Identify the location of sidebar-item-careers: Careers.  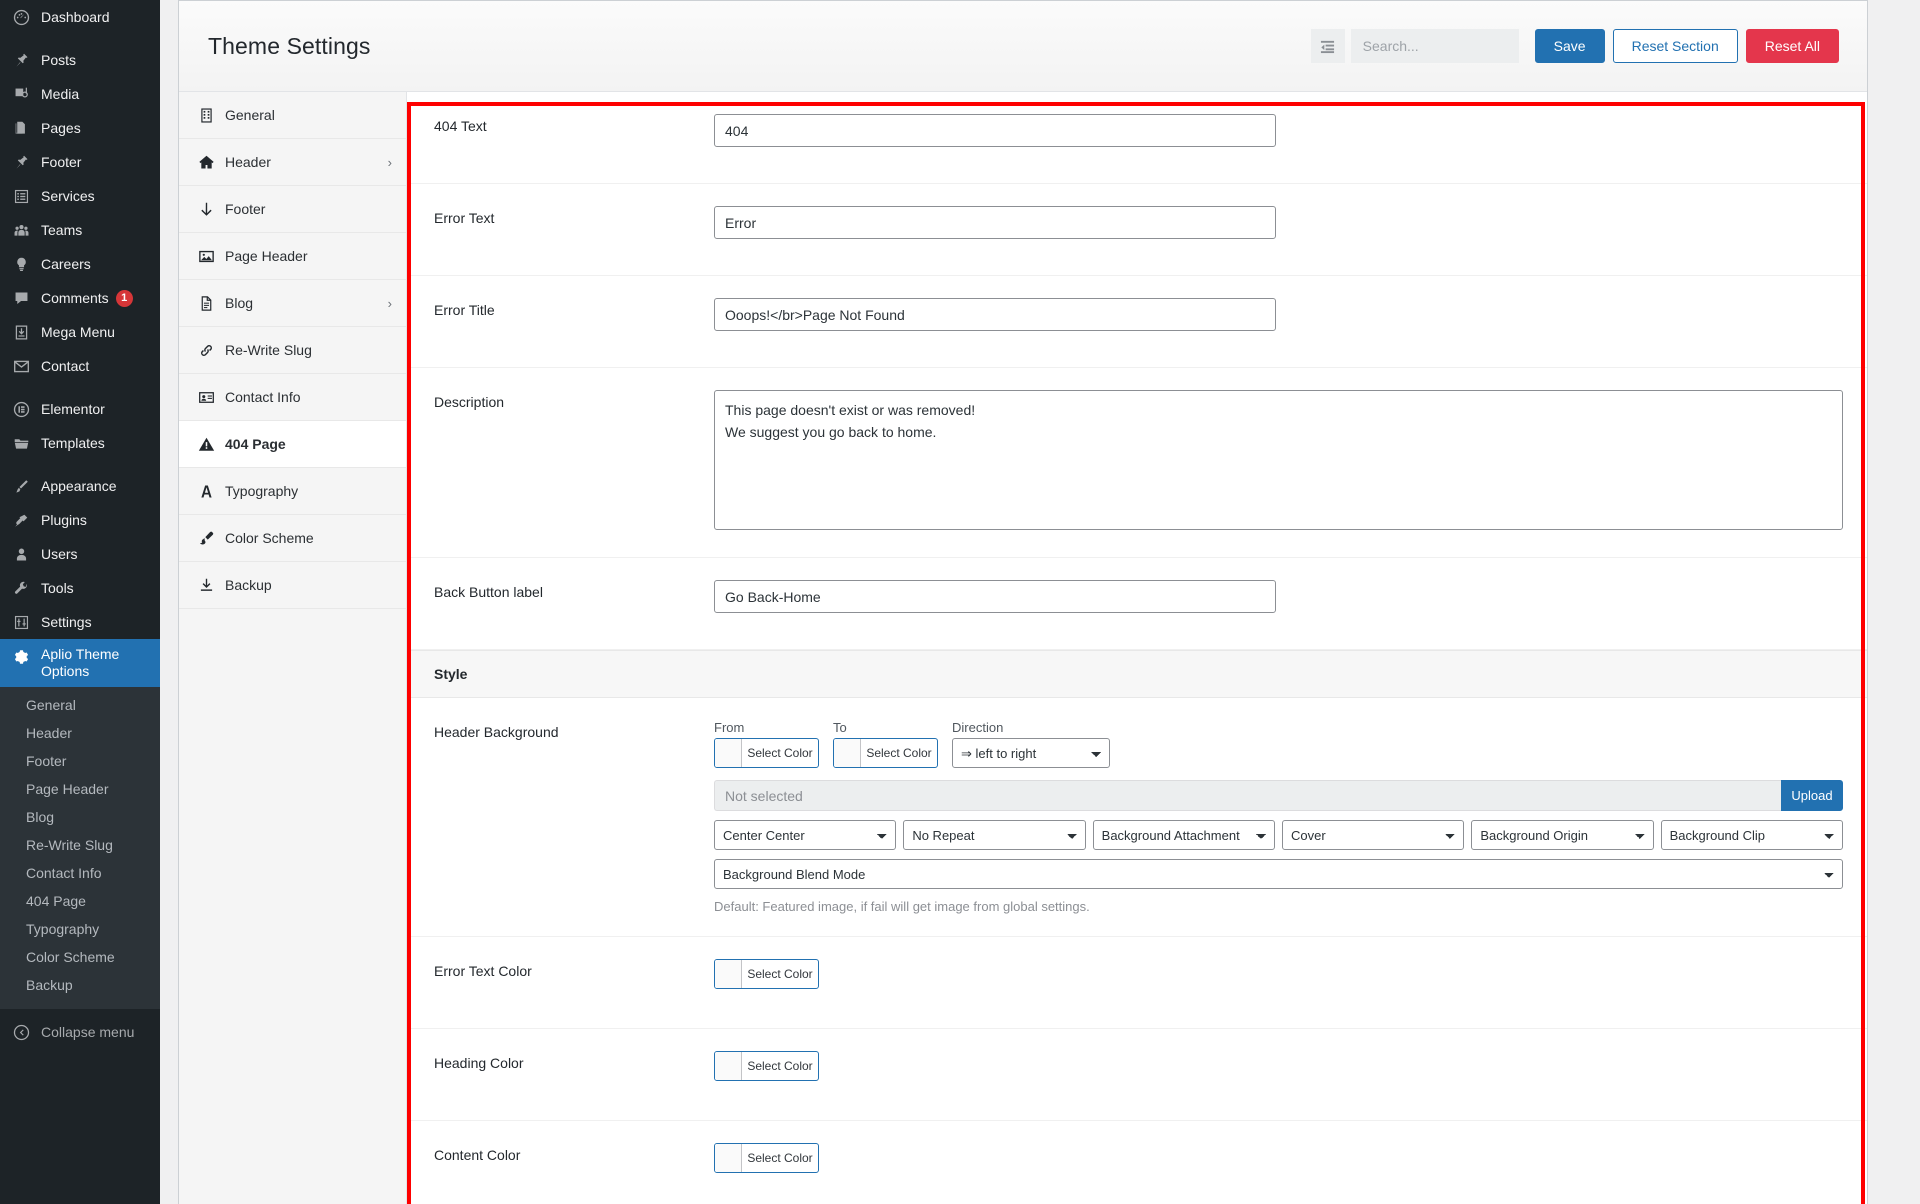
(80, 264).